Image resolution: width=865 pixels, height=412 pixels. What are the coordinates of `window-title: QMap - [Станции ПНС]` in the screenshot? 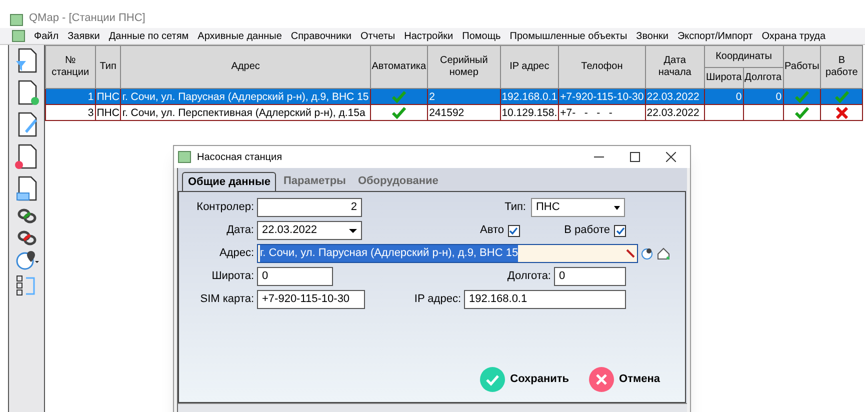 It's located at (87, 18).